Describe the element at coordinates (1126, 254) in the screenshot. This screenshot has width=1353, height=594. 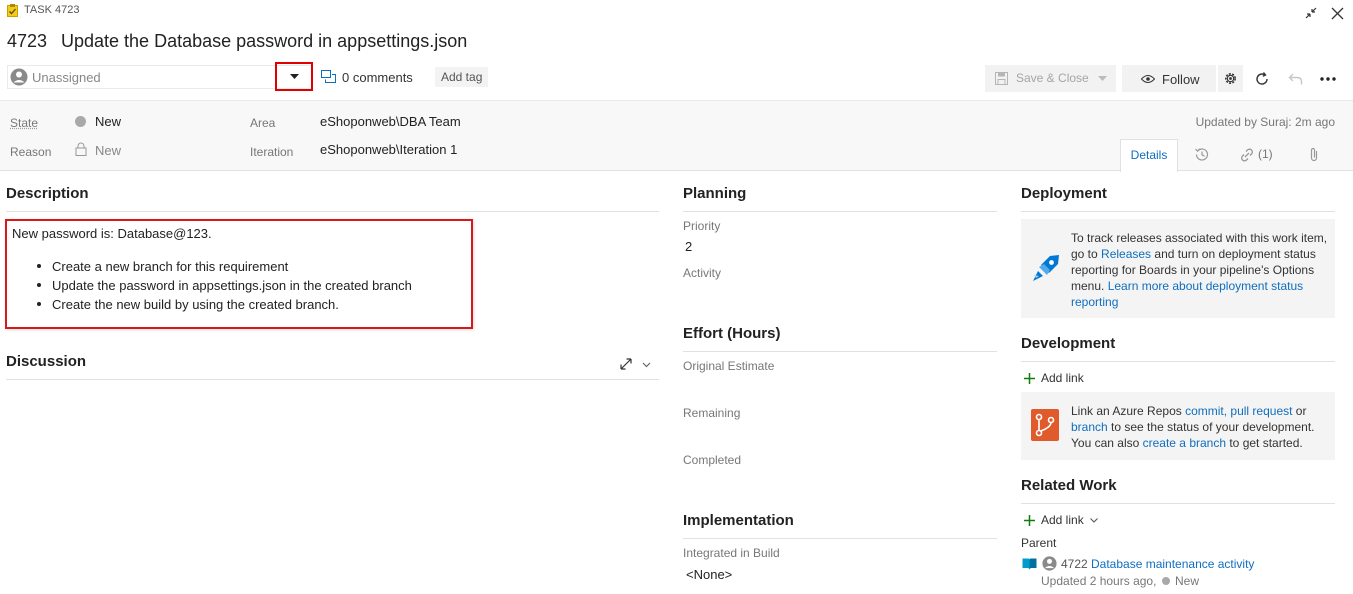
I see `releases-link: Releases` at that location.